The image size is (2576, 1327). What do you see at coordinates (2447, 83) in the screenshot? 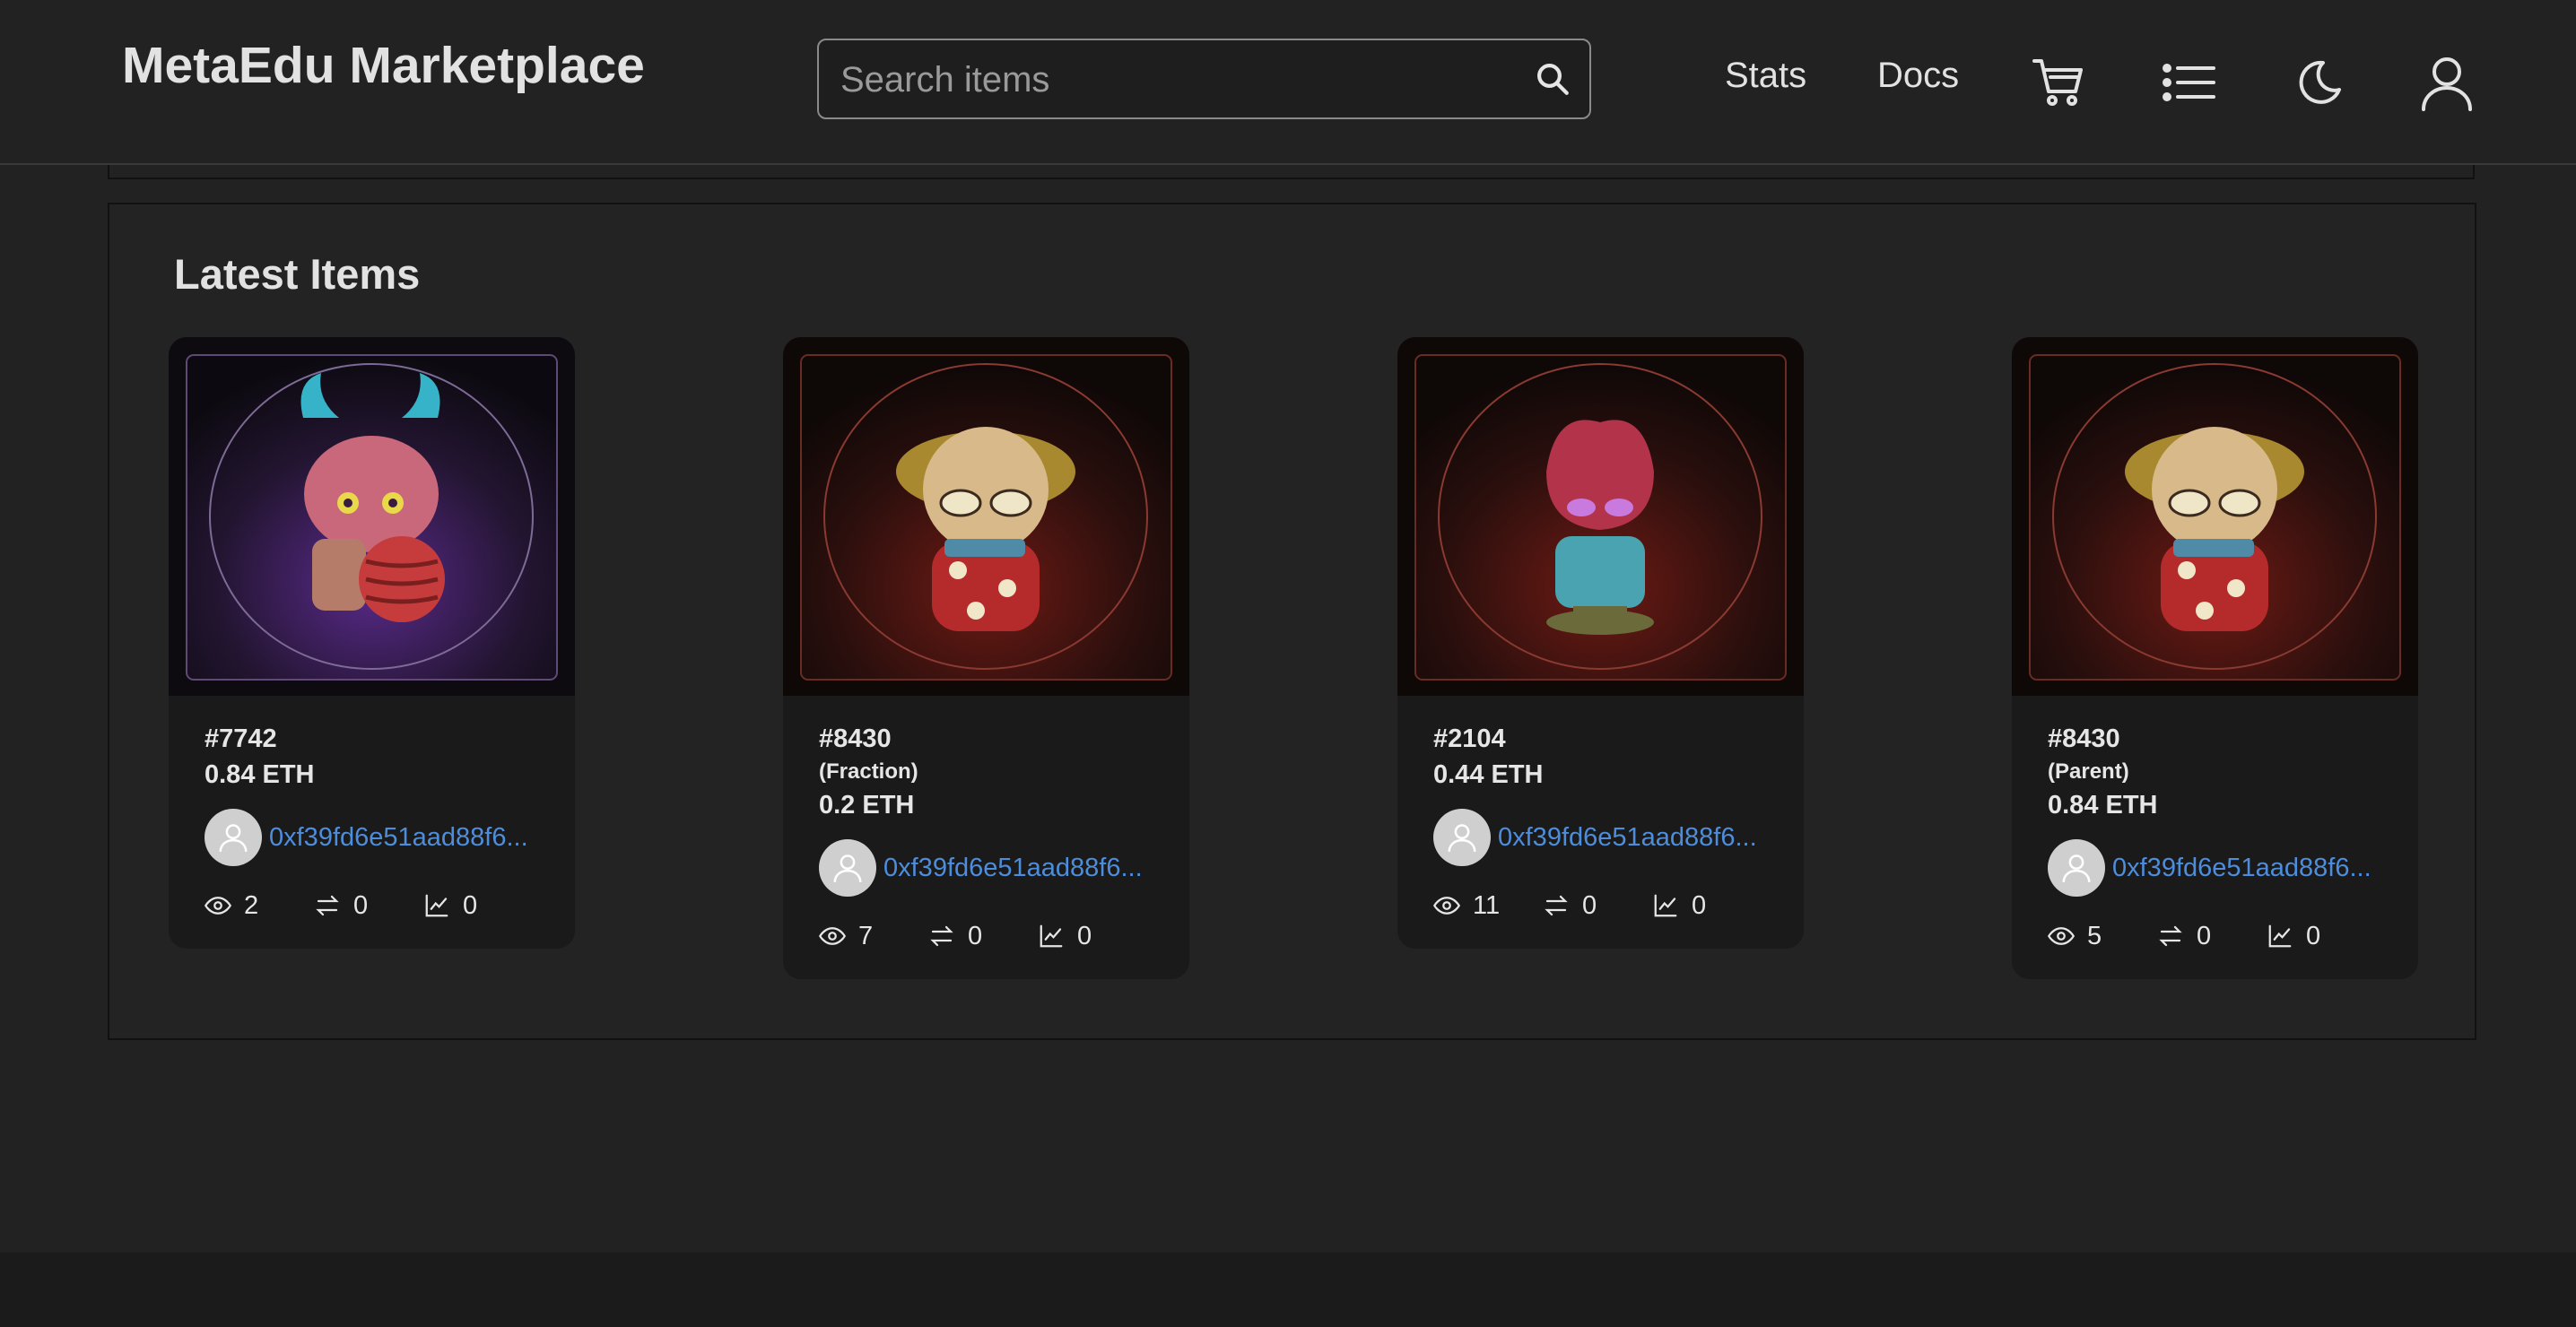
I see `user-icon` at bounding box center [2447, 83].